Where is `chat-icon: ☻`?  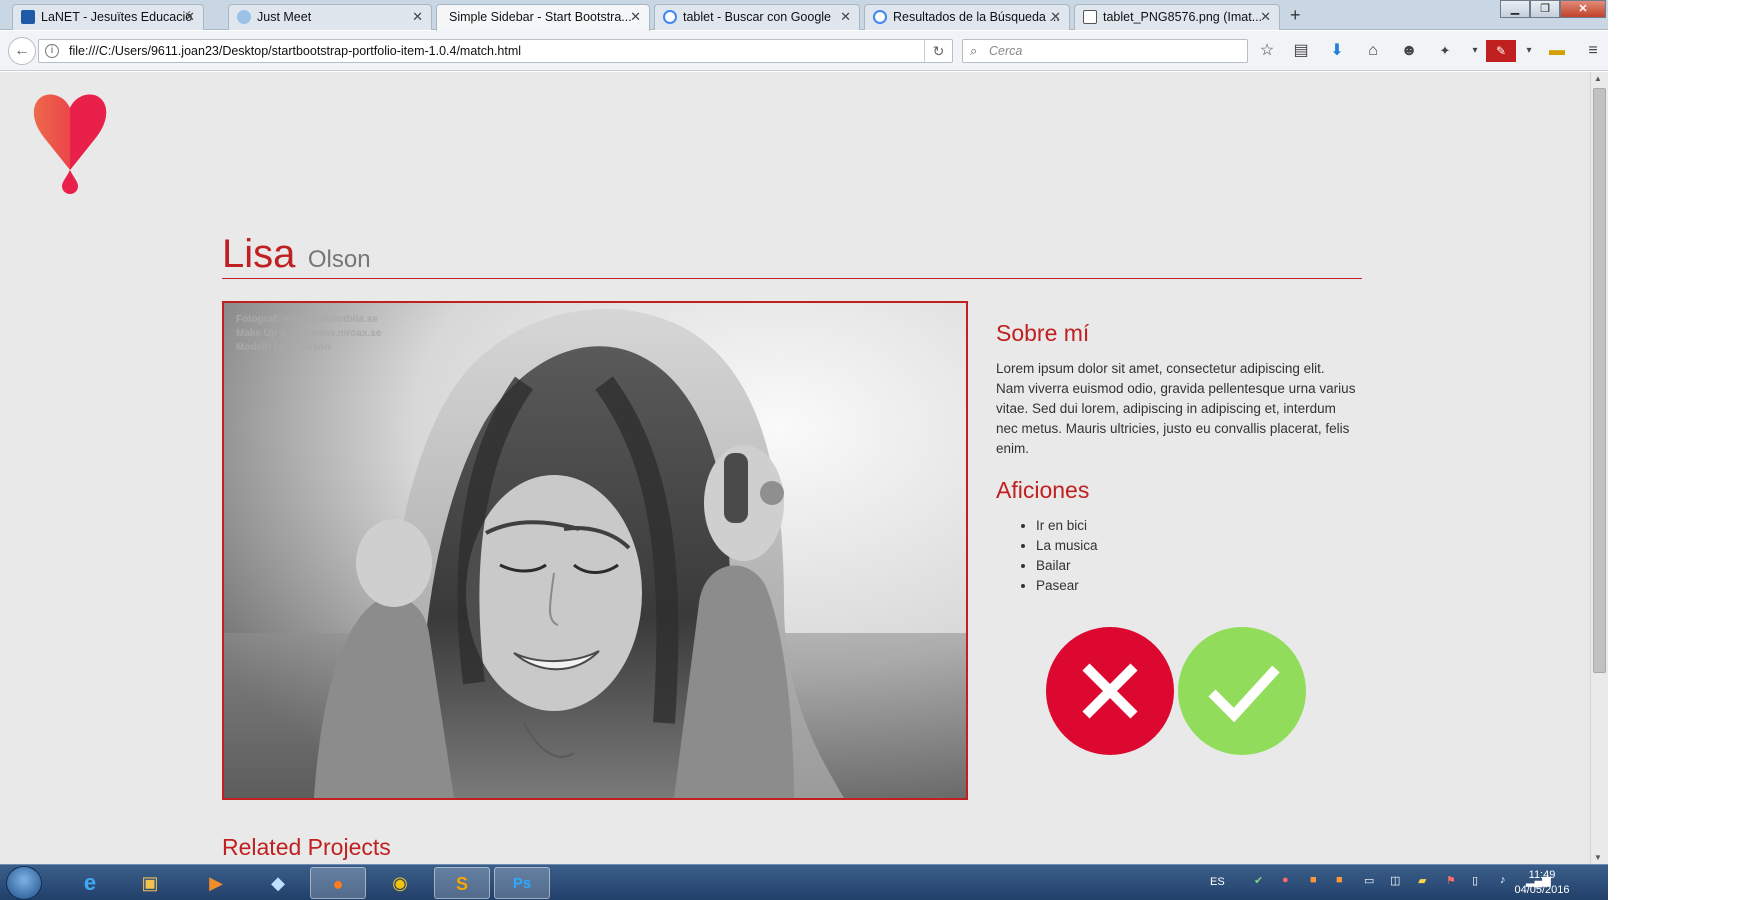 chat-icon: ☻ is located at coordinates (1409, 51).